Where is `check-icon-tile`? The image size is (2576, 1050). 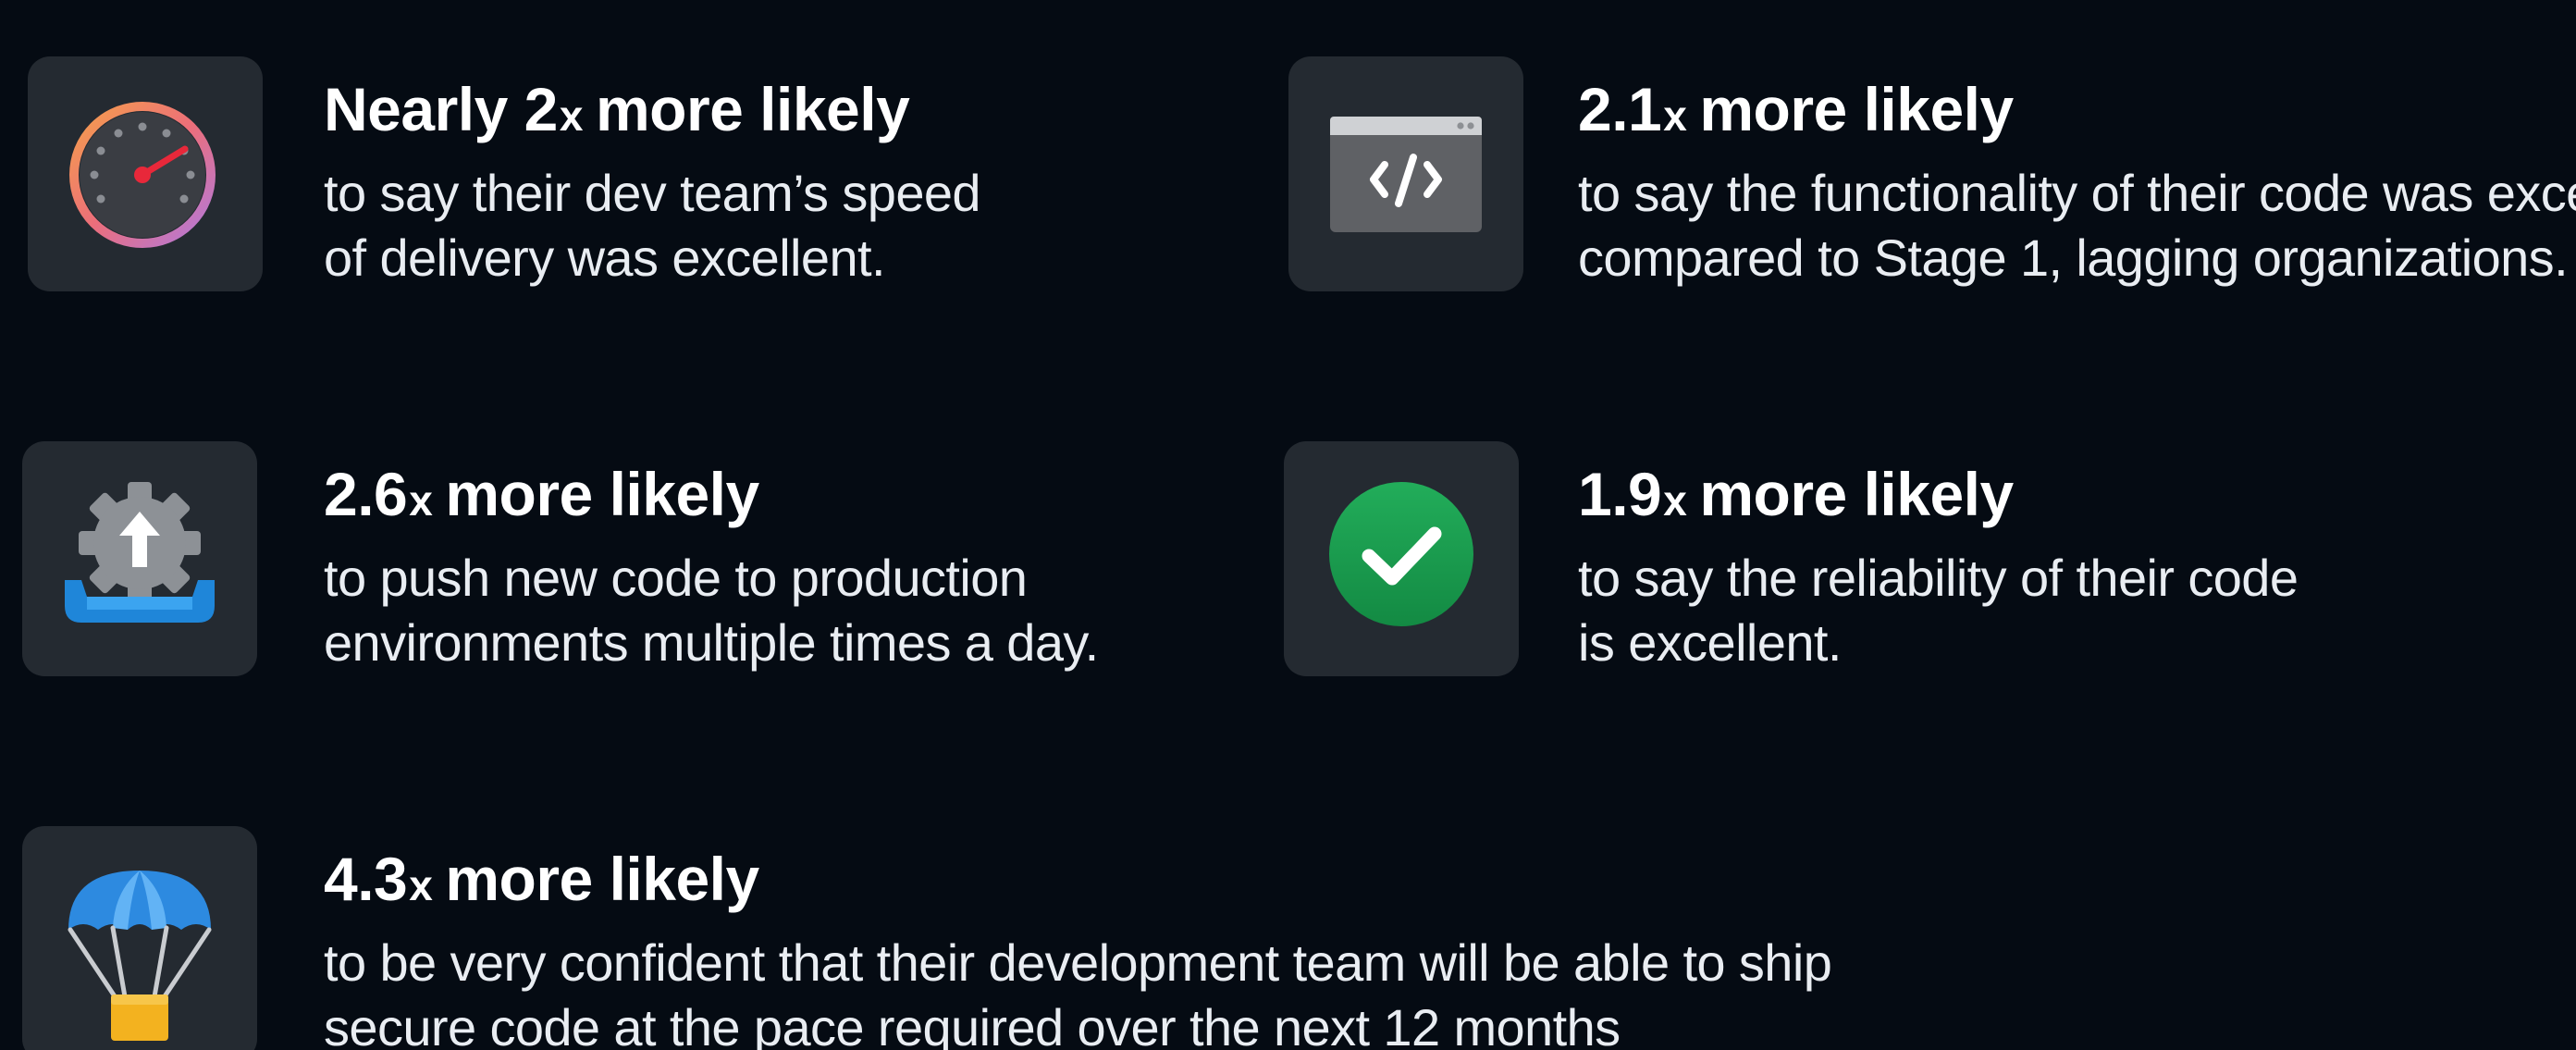 check-icon-tile is located at coordinates (1401, 558).